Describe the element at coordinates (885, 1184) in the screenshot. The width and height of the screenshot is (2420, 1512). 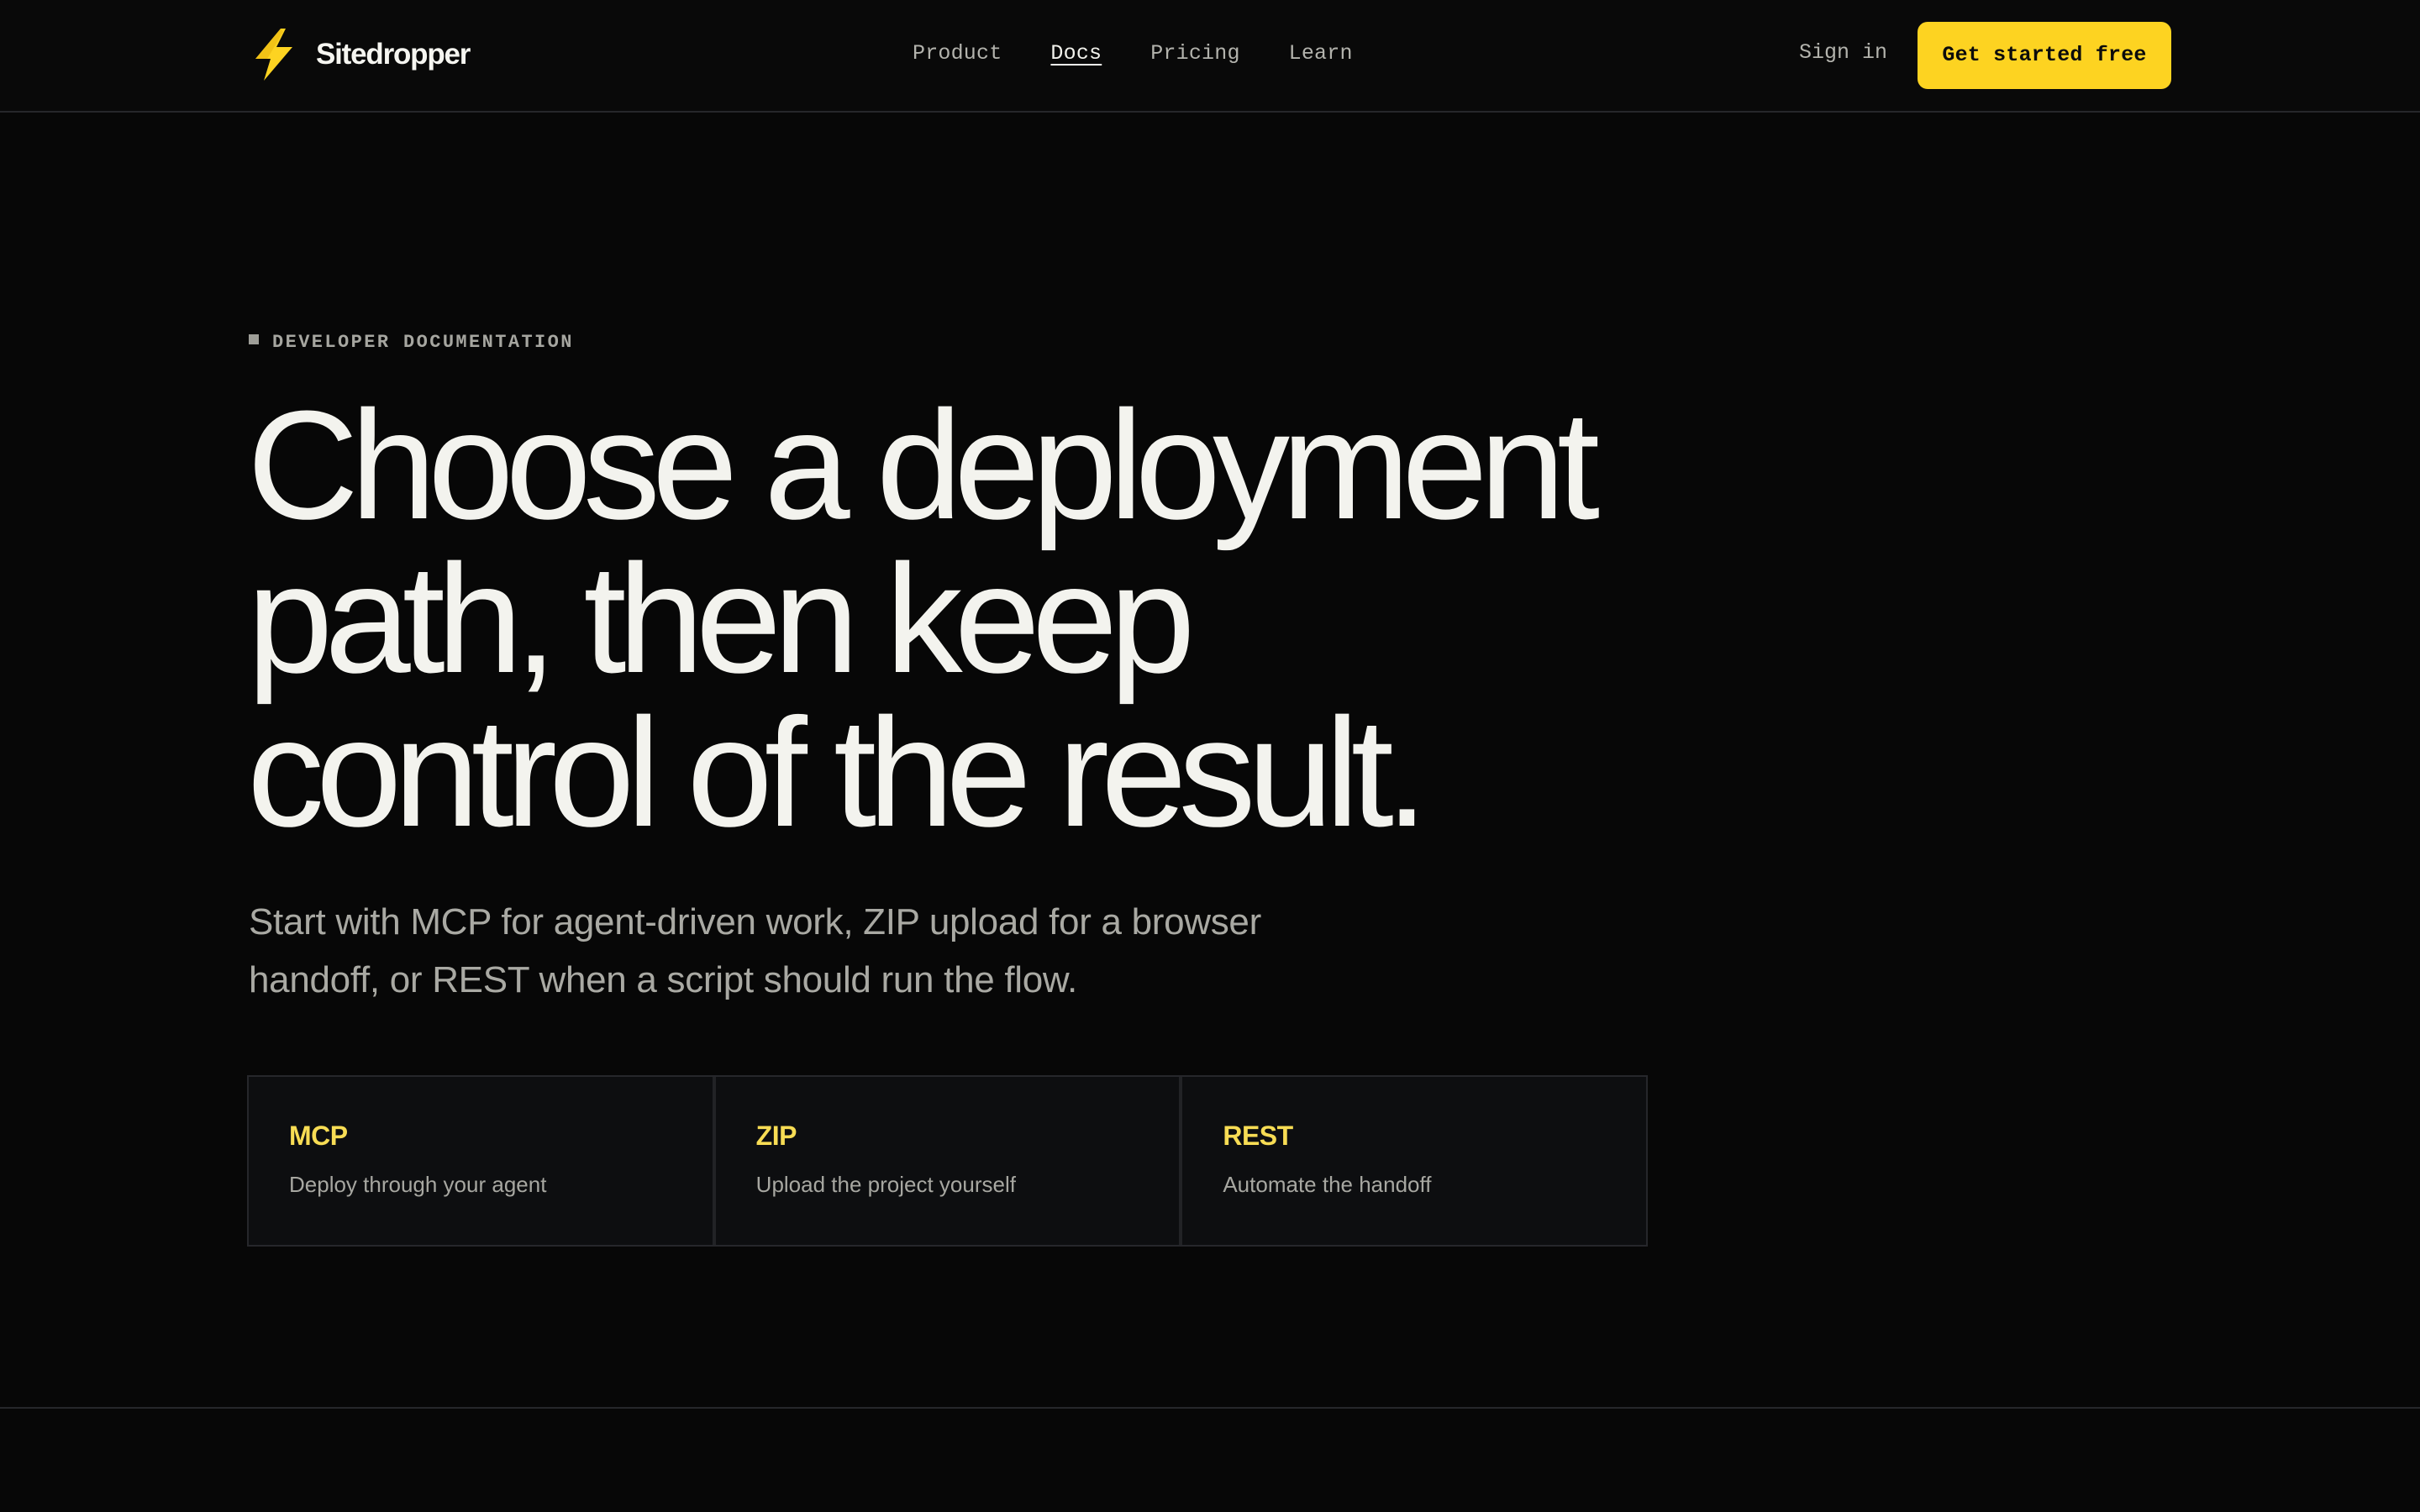
I see `card-description: Upload the project yourself` at that location.